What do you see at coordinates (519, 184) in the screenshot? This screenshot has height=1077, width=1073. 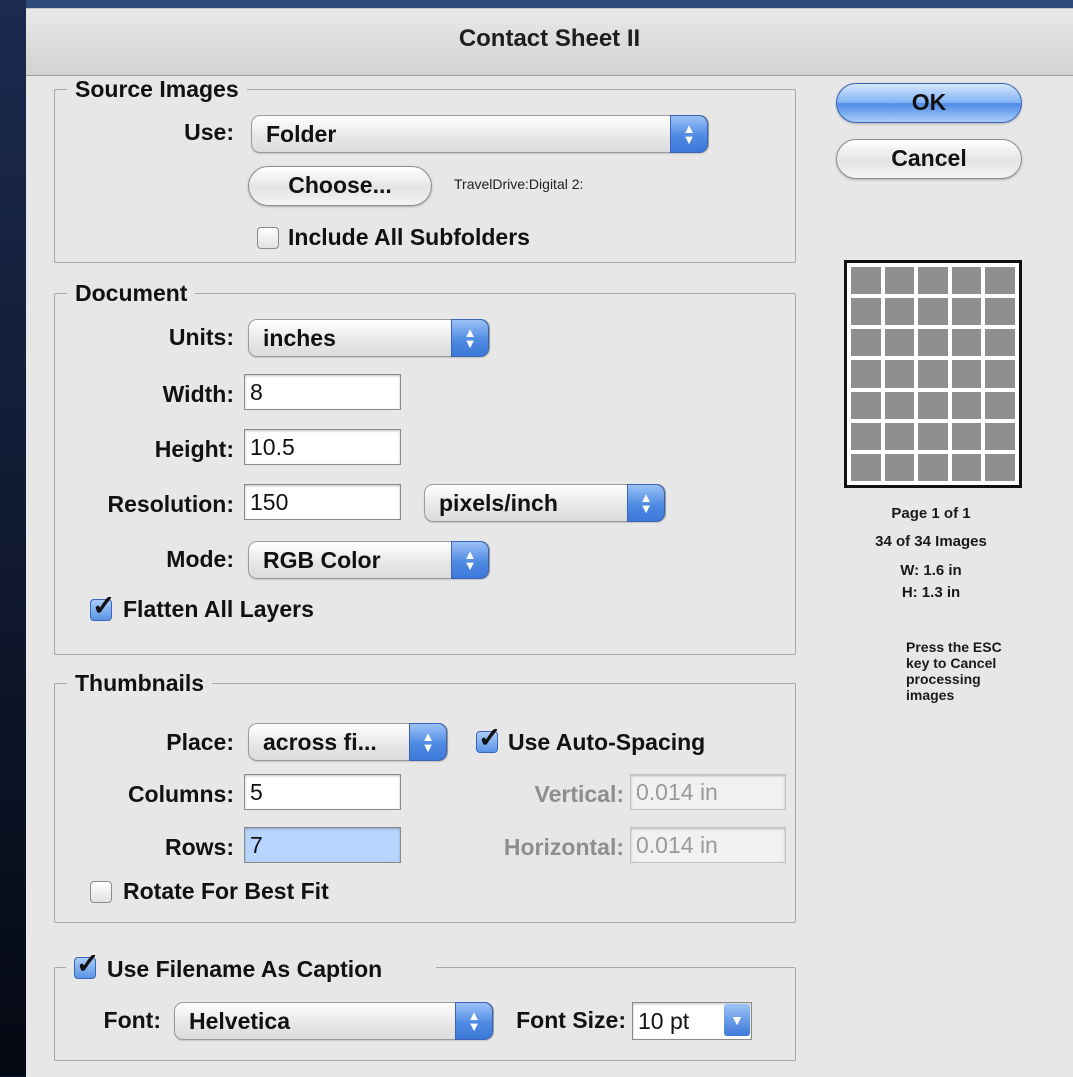 I see `source-path: TravelDrive:Digital 2:` at bounding box center [519, 184].